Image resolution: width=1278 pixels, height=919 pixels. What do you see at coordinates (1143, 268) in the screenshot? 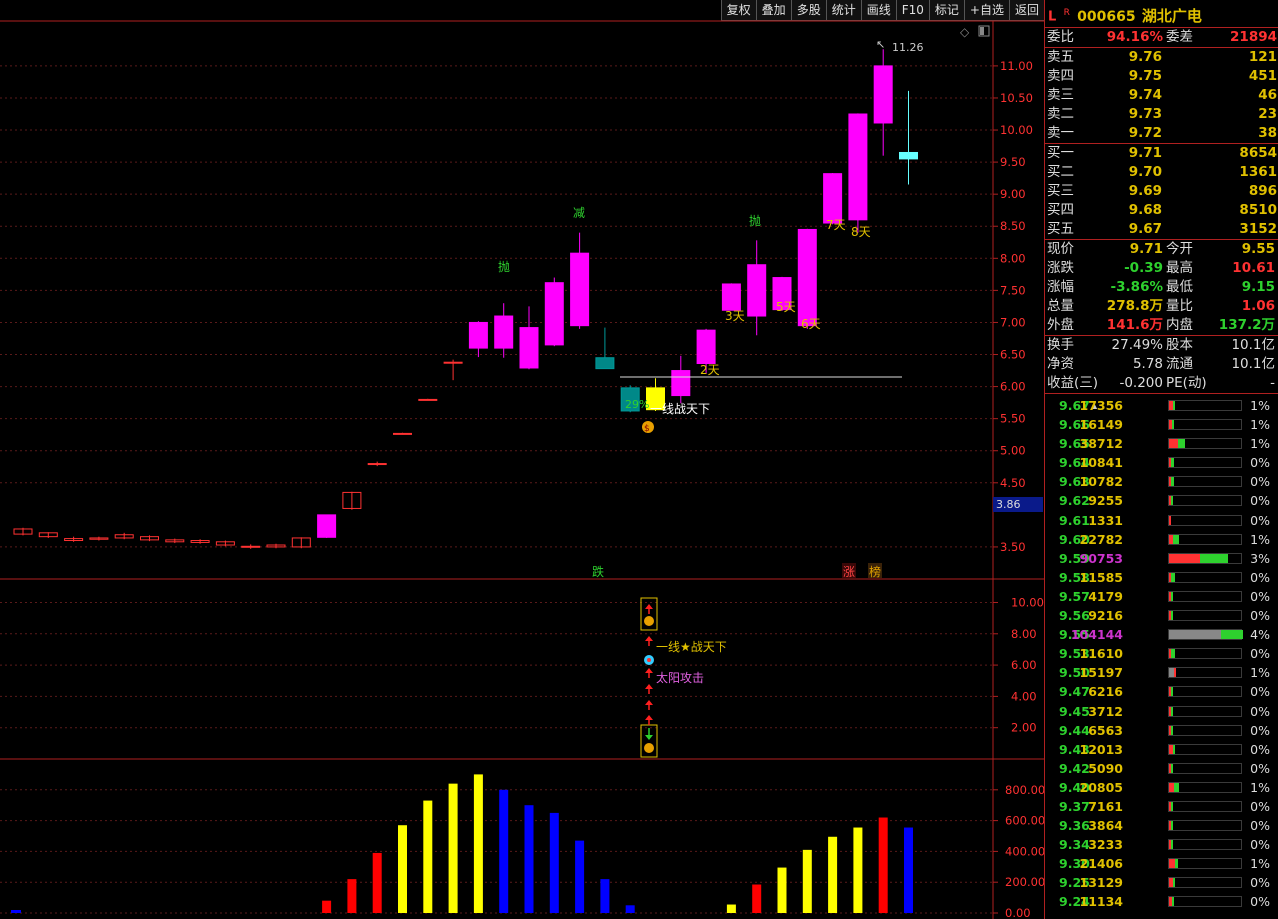
I see `quote-value: -0.39` at bounding box center [1143, 268].